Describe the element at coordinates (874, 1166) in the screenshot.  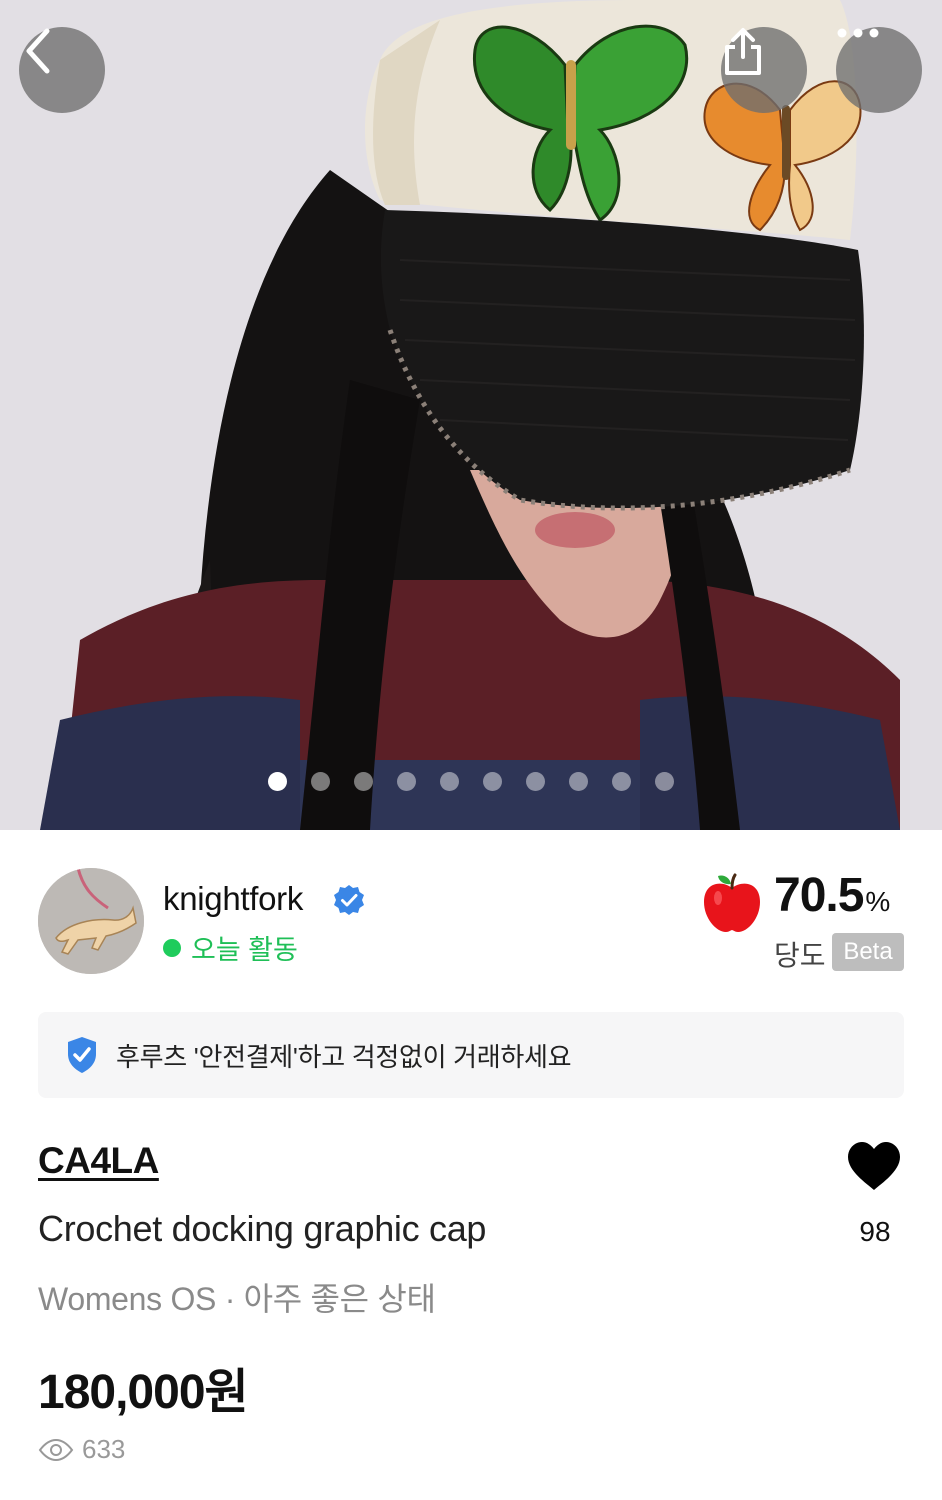
I see `like-heart-button` at that location.